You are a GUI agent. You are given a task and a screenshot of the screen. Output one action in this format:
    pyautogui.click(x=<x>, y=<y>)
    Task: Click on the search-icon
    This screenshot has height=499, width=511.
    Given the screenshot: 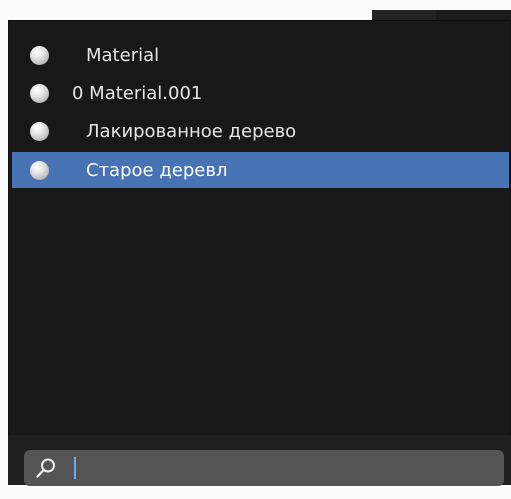 What is the action you would take?
    pyautogui.click(x=45, y=468)
    